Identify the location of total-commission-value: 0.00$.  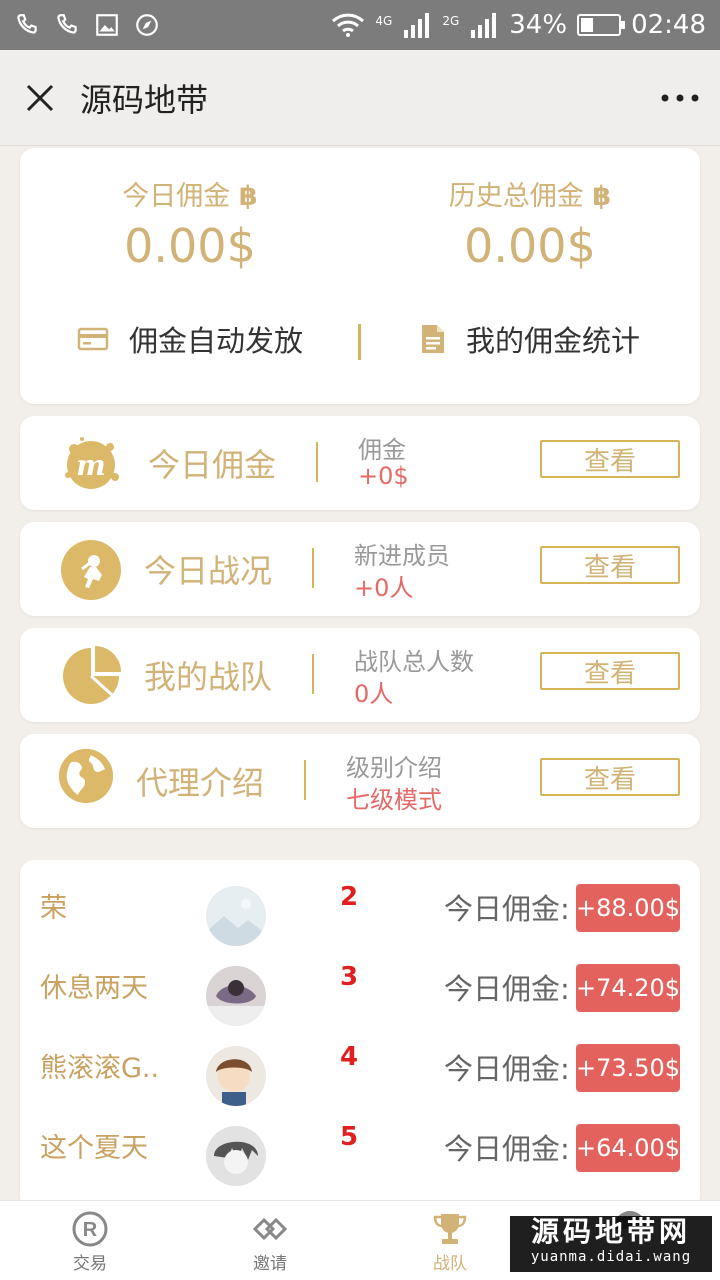
(530, 246).